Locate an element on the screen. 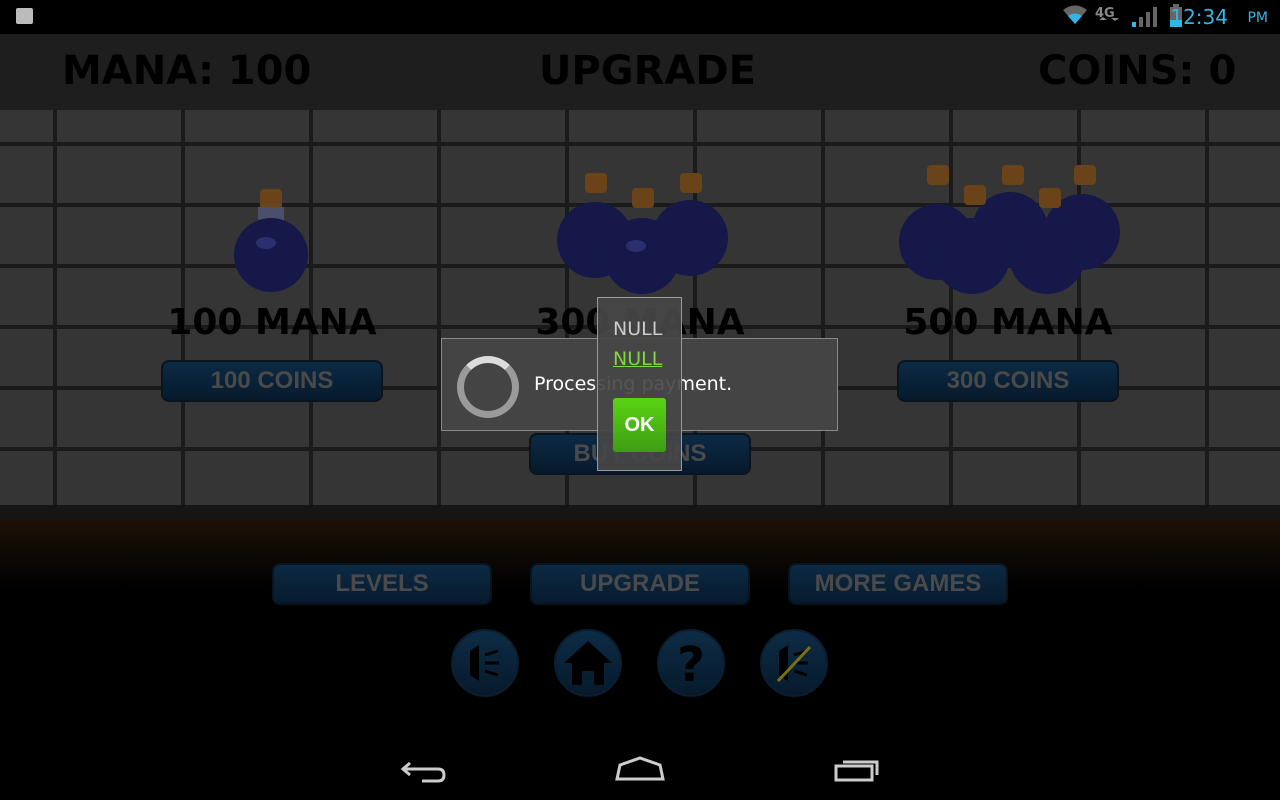 Image resolution: width=1280 pixels, height=800 pixels. back-icon is located at coordinates (424, 770).